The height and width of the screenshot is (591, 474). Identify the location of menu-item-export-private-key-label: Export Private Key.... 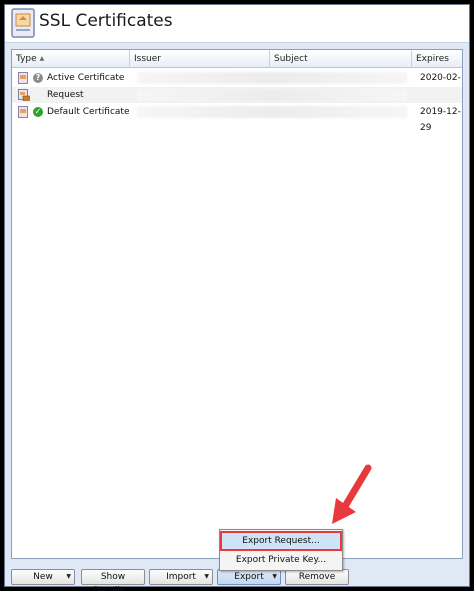
(281, 560).